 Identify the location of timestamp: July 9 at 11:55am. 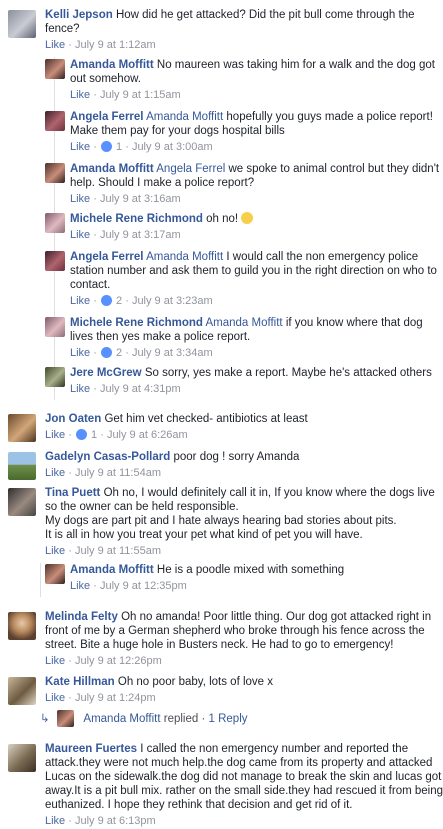
(118, 551).